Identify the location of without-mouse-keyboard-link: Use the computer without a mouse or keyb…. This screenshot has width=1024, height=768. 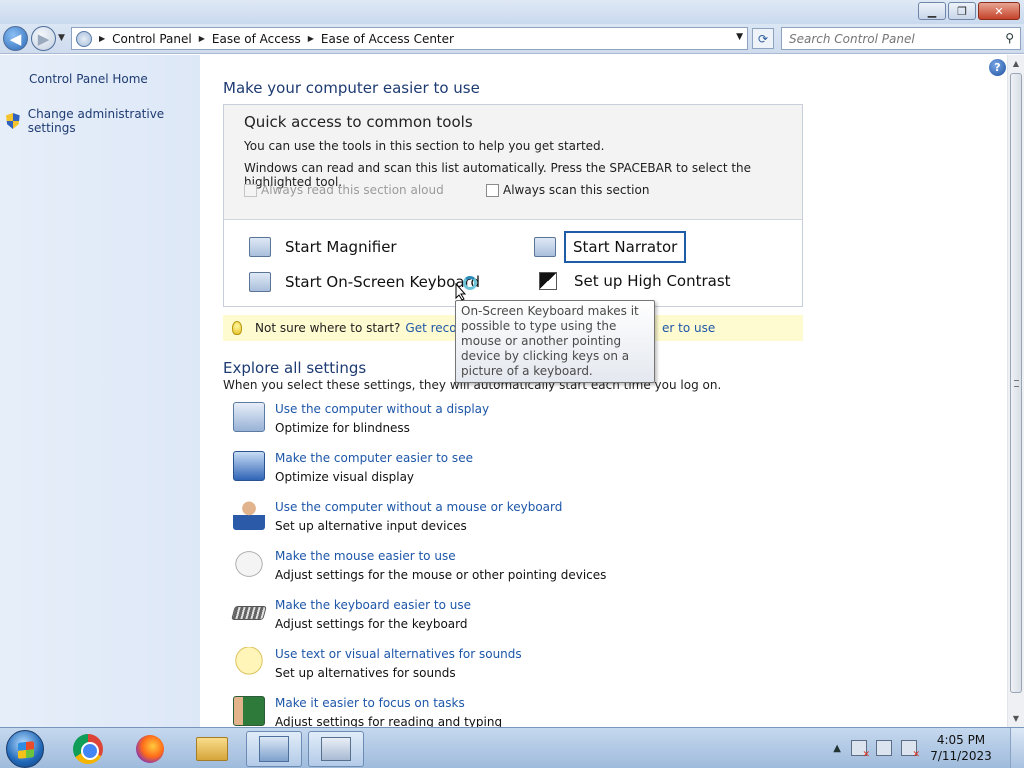
(418, 507).